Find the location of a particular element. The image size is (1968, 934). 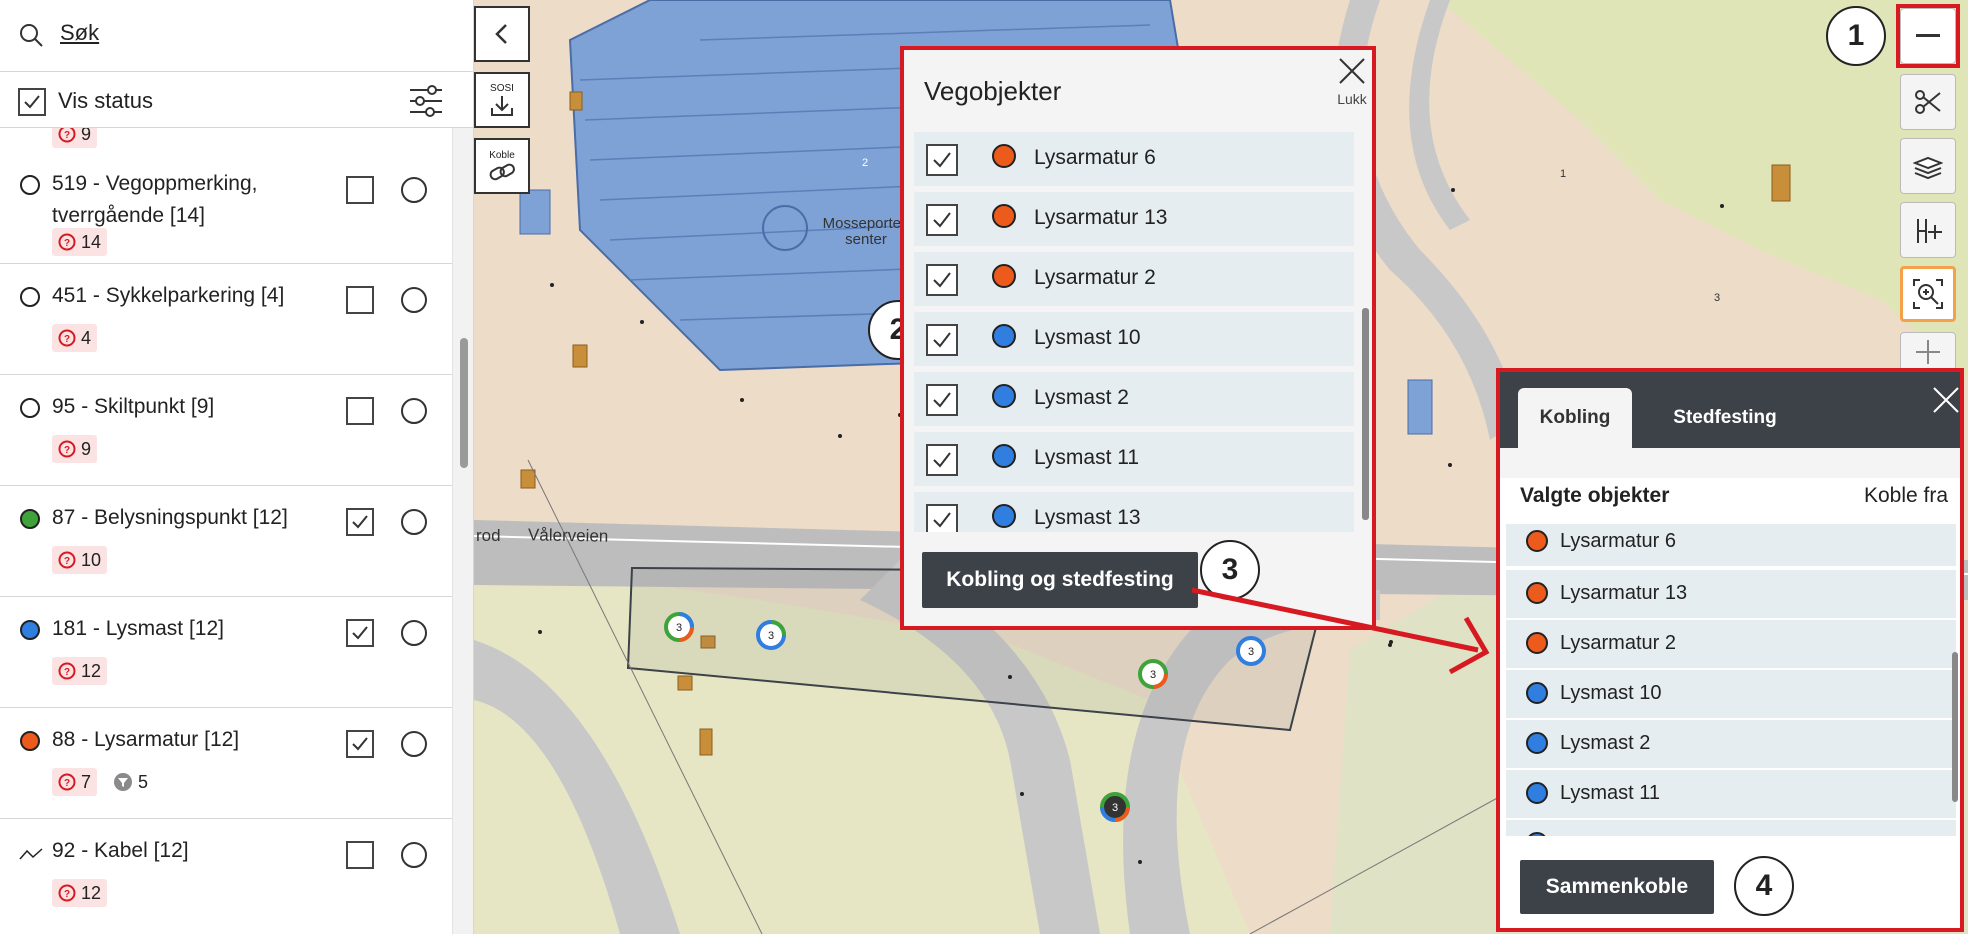

layers-button is located at coordinates (1928, 166).